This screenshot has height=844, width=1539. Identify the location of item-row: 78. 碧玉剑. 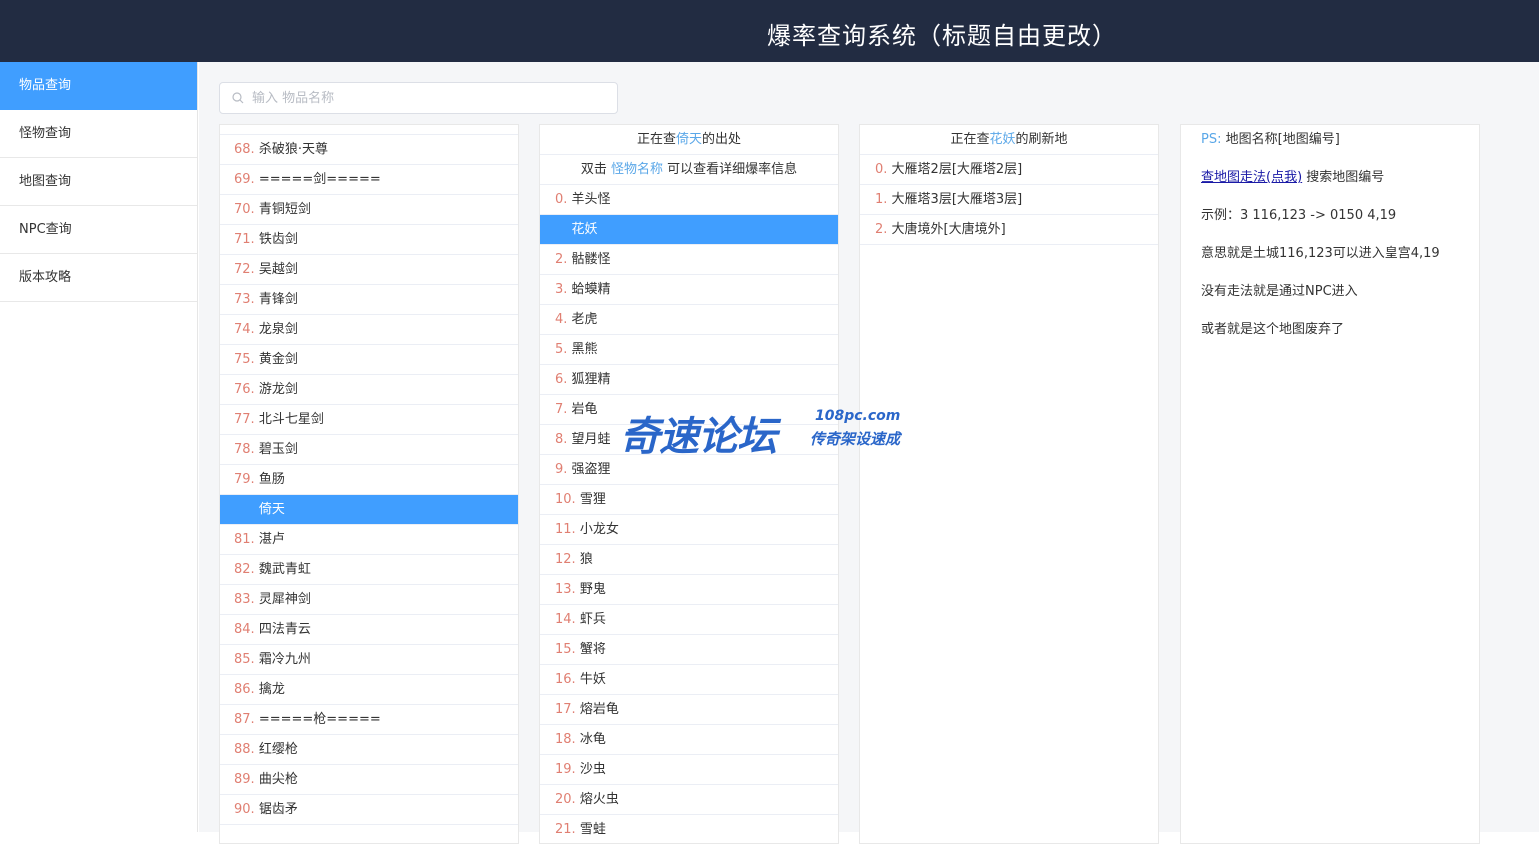
(369, 450).